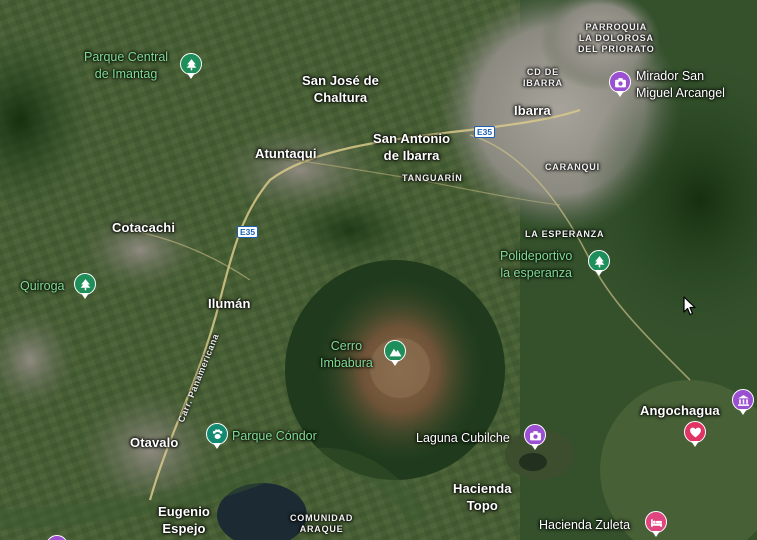  What do you see at coordinates (482, 497) in the screenshot?
I see `place-hacienda-topo: Hacienda Topo` at bounding box center [482, 497].